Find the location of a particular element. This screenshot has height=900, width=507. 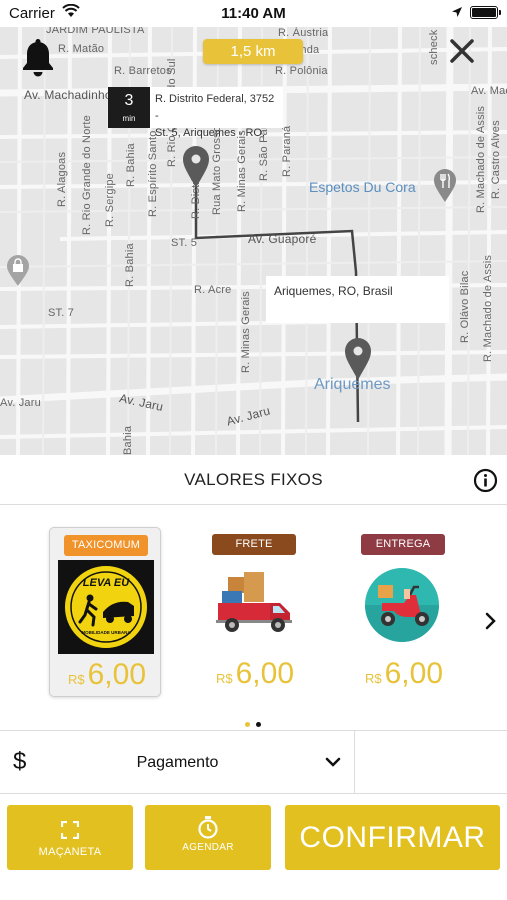

confirm-label: CONFIRMAR is located at coordinates (392, 837).